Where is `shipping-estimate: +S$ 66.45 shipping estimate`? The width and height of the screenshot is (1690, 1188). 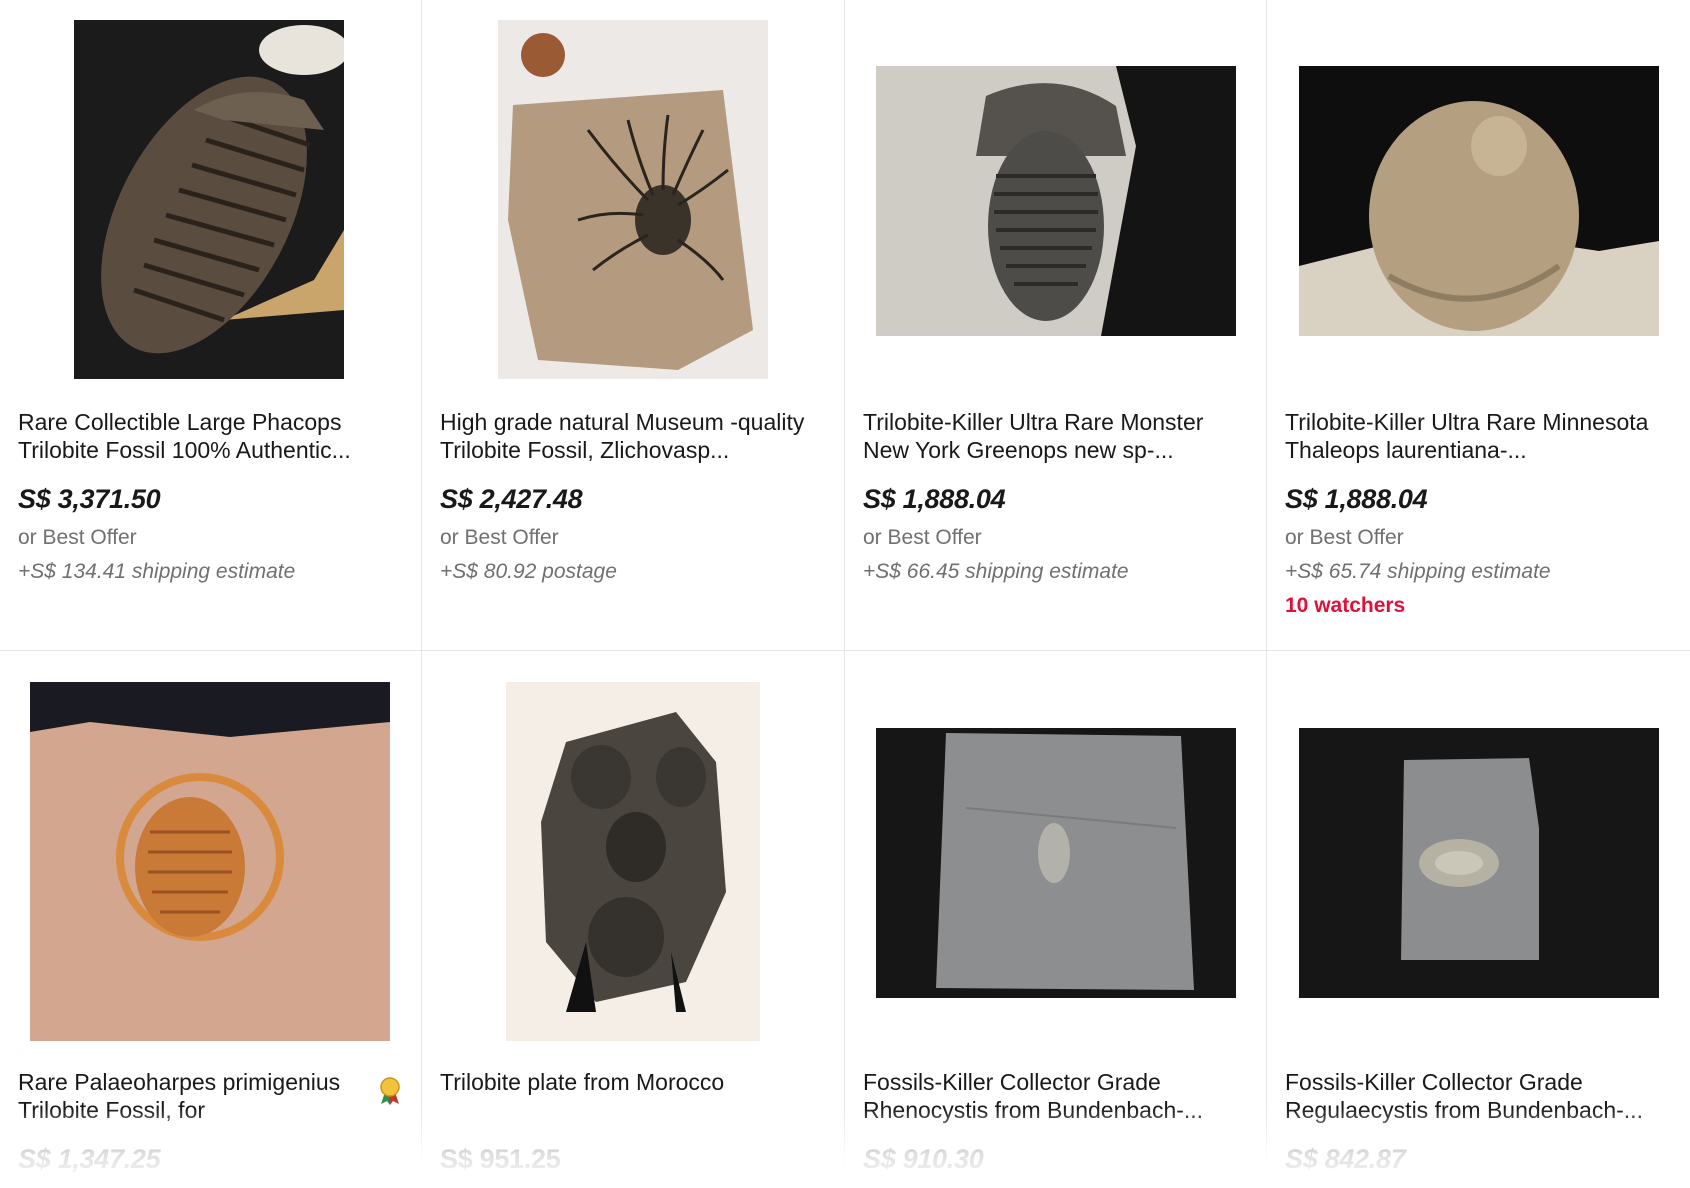
shipping-estimate: +S$ 66.45 shipping estimate is located at coordinates (996, 571).